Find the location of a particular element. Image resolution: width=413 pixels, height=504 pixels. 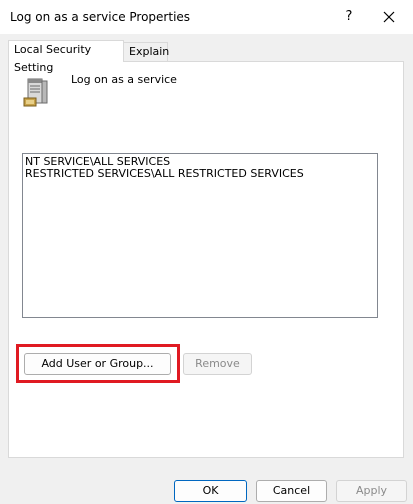

help-button: ? is located at coordinates (349, 17).